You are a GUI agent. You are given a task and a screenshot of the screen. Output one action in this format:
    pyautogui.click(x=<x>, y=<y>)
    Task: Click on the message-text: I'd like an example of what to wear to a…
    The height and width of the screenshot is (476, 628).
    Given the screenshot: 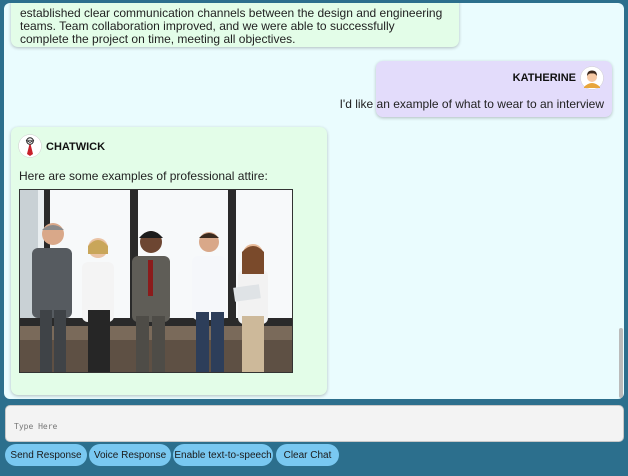 What is the action you would take?
    pyautogui.click(x=471, y=104)
    